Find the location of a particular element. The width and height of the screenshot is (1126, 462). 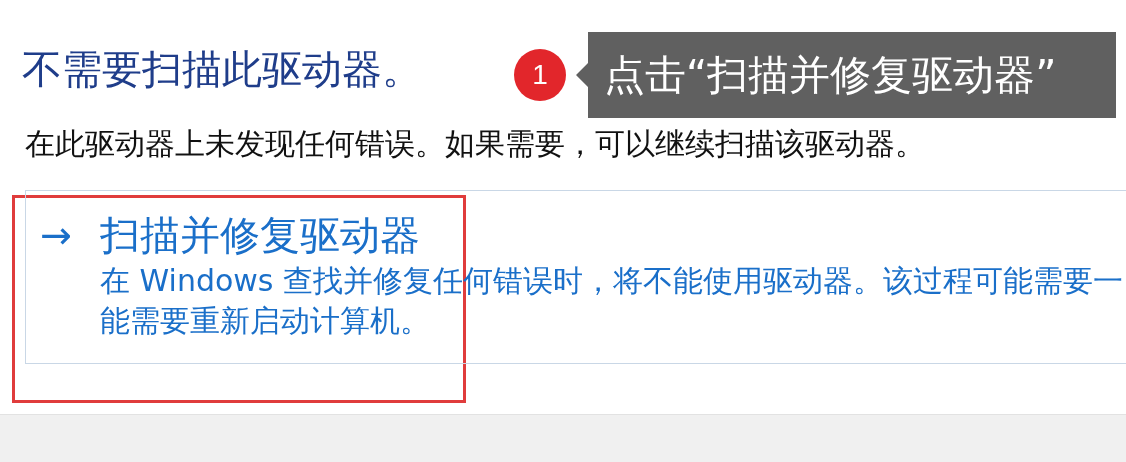

callout-text: 点击“扫描并修复驱动器” is located at coordinates (830, 75).